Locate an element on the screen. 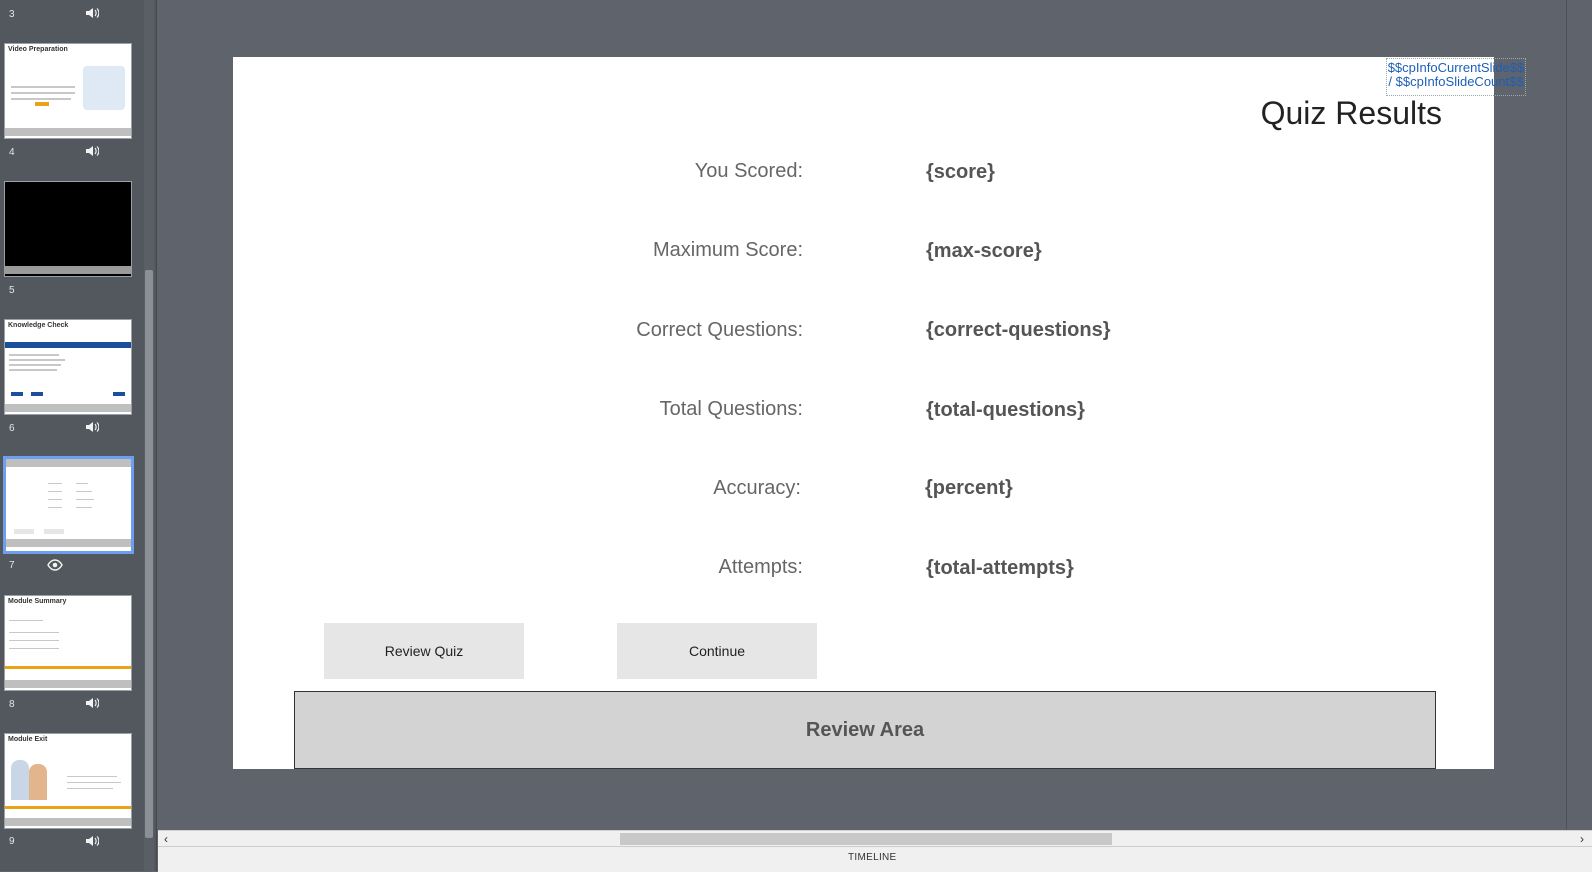 Image resolution: width=1592 pixels, height=872 pixels. correct-questions-label: Correct Questions: is located at coordinates (719, 330).